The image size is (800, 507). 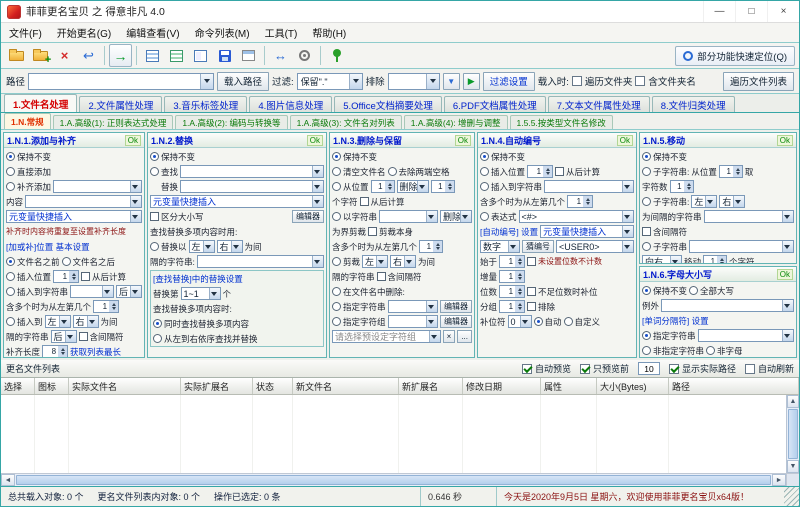 I want to click on filter-options-button: ▼, so click(x=451, y=81).